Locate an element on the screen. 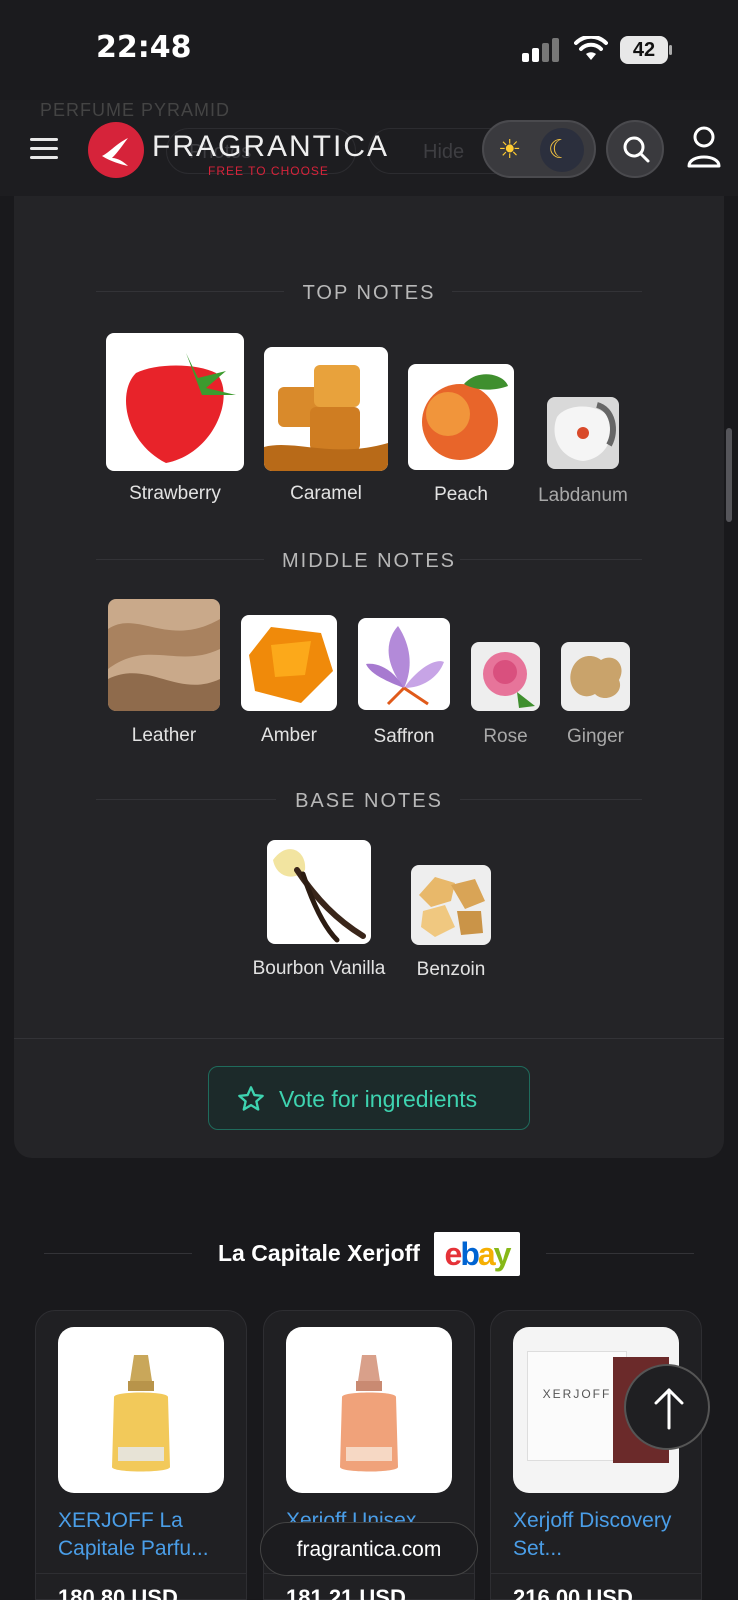 Image resolution: width=738 pixels, height=1600 pixels. note-labdanum: Labdanum is located at coordinates (583, 451).